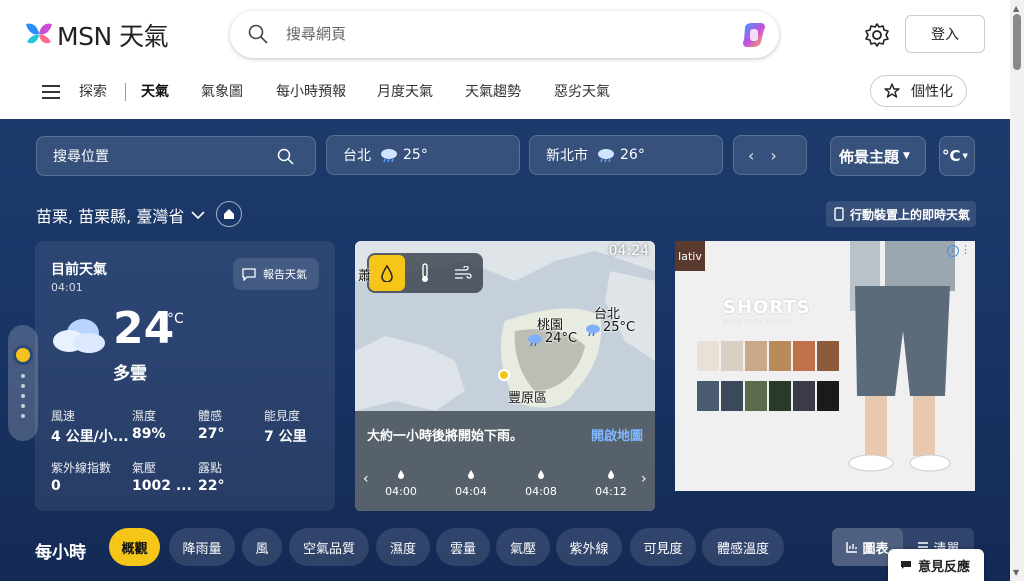 The width and height of the screenshot is (1024, 581). What do you see at coordinates (96, 35) in the screenshot?
I see `msn-logo: MSN 天氣` at bounding box center [96, 35].